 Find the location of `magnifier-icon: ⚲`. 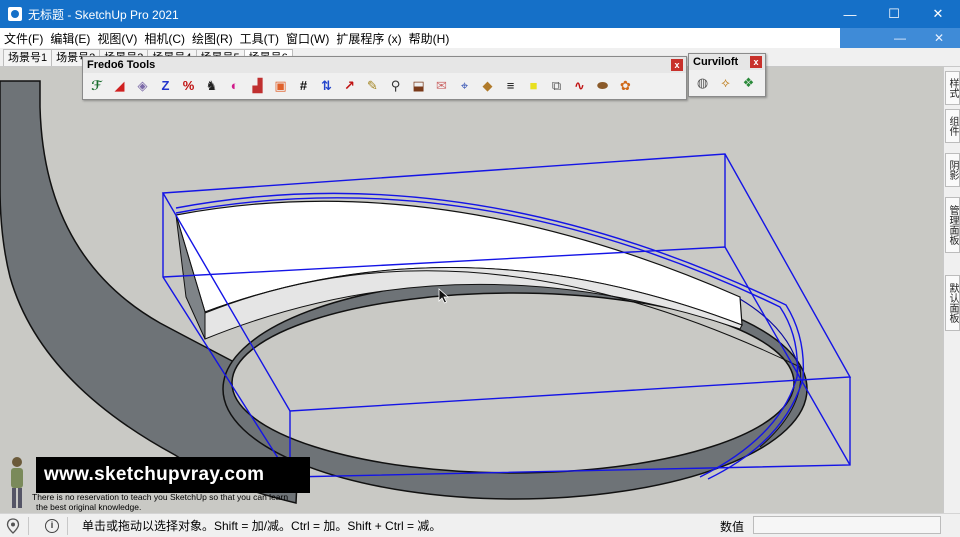

magnifier-icon: ⚲ is located at coordinates (395, 85).